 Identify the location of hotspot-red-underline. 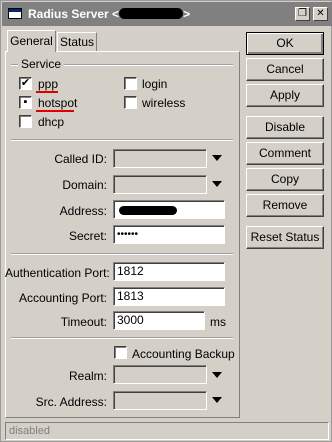
(55, 111).